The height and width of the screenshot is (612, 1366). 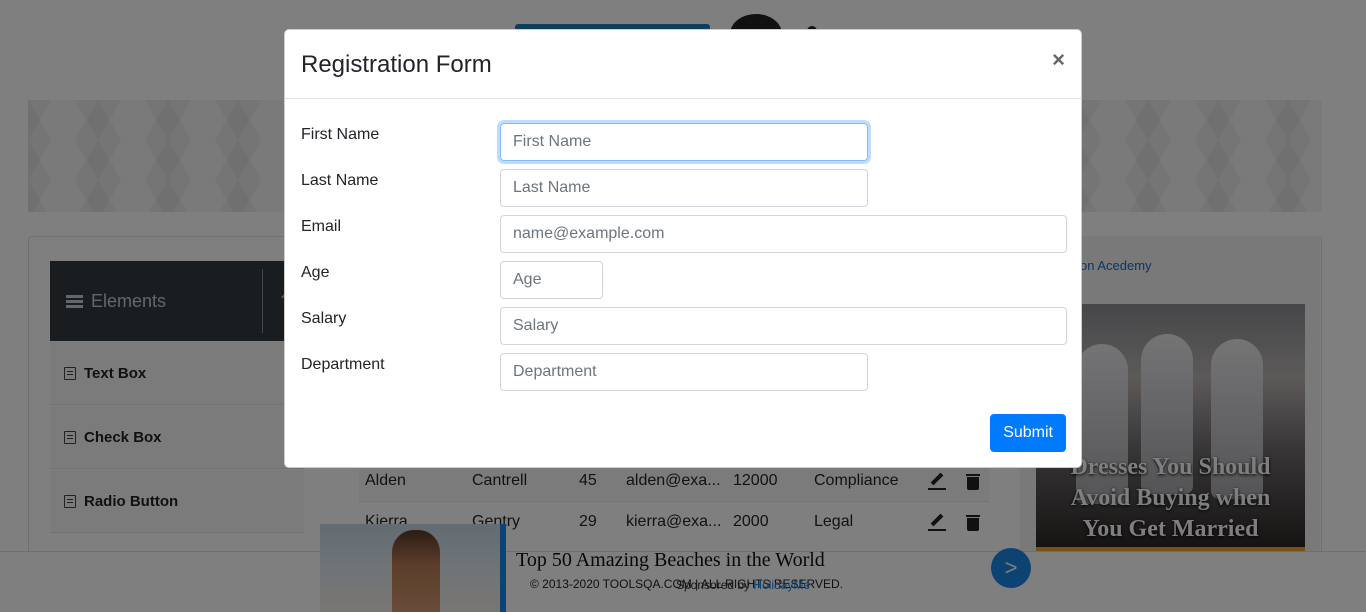 What do you see at coordinates (684, 372) in the screenshot?
I see `department-input` at bounding box center [684, 372].